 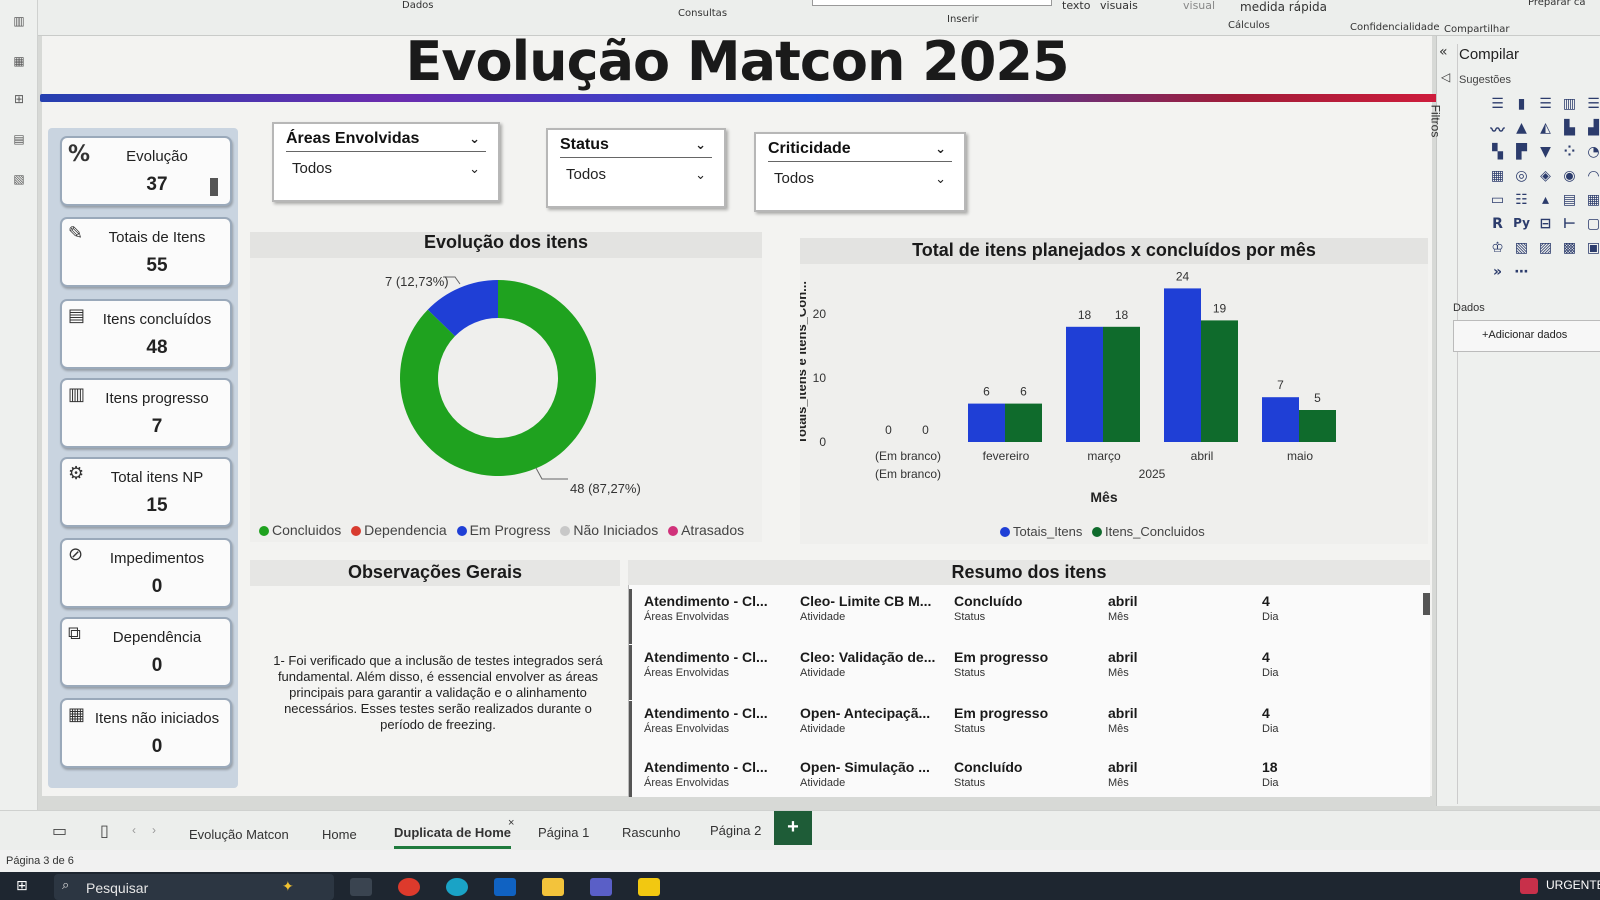 I want to click on paginated-report-icon: ▧, so click(x=1521, y=248).